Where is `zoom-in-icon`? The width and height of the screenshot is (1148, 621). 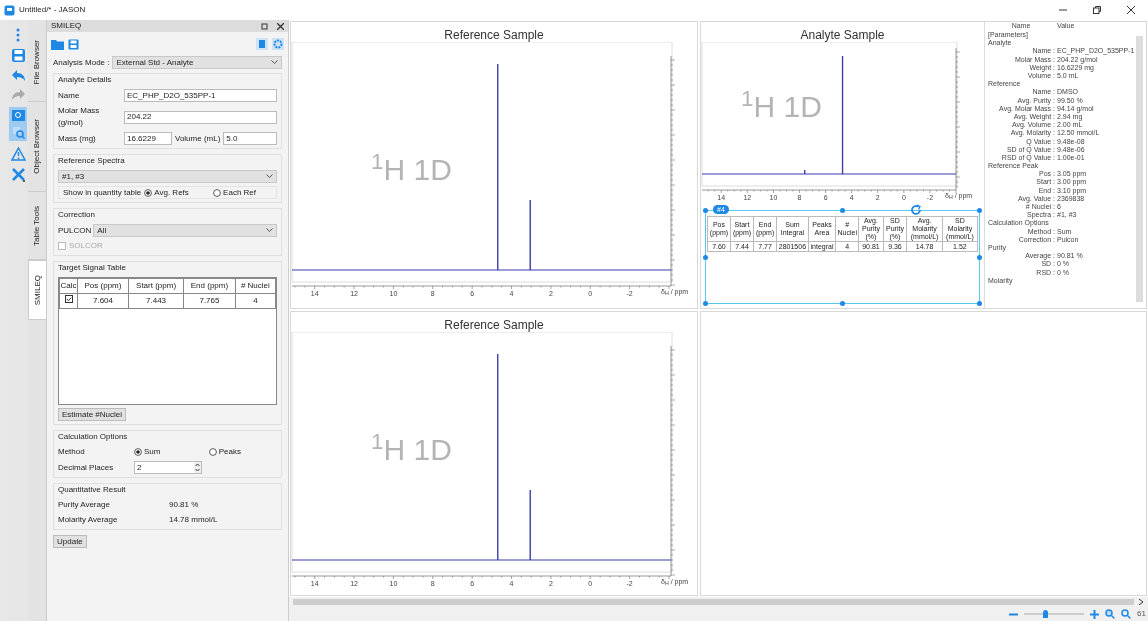
zoom-in-icon is located at coordinates (1095, 614).